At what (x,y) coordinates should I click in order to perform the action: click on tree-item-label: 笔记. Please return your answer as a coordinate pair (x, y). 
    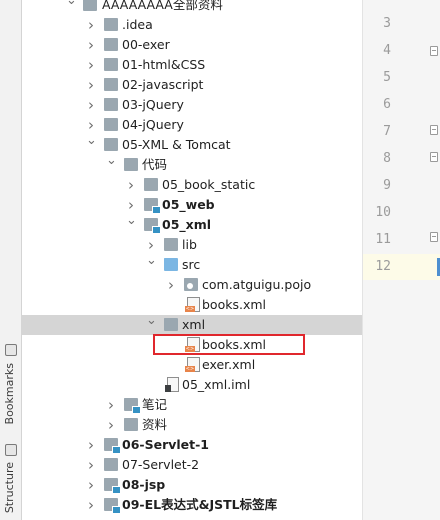
    Looking at the image, I should click on (155, 404).